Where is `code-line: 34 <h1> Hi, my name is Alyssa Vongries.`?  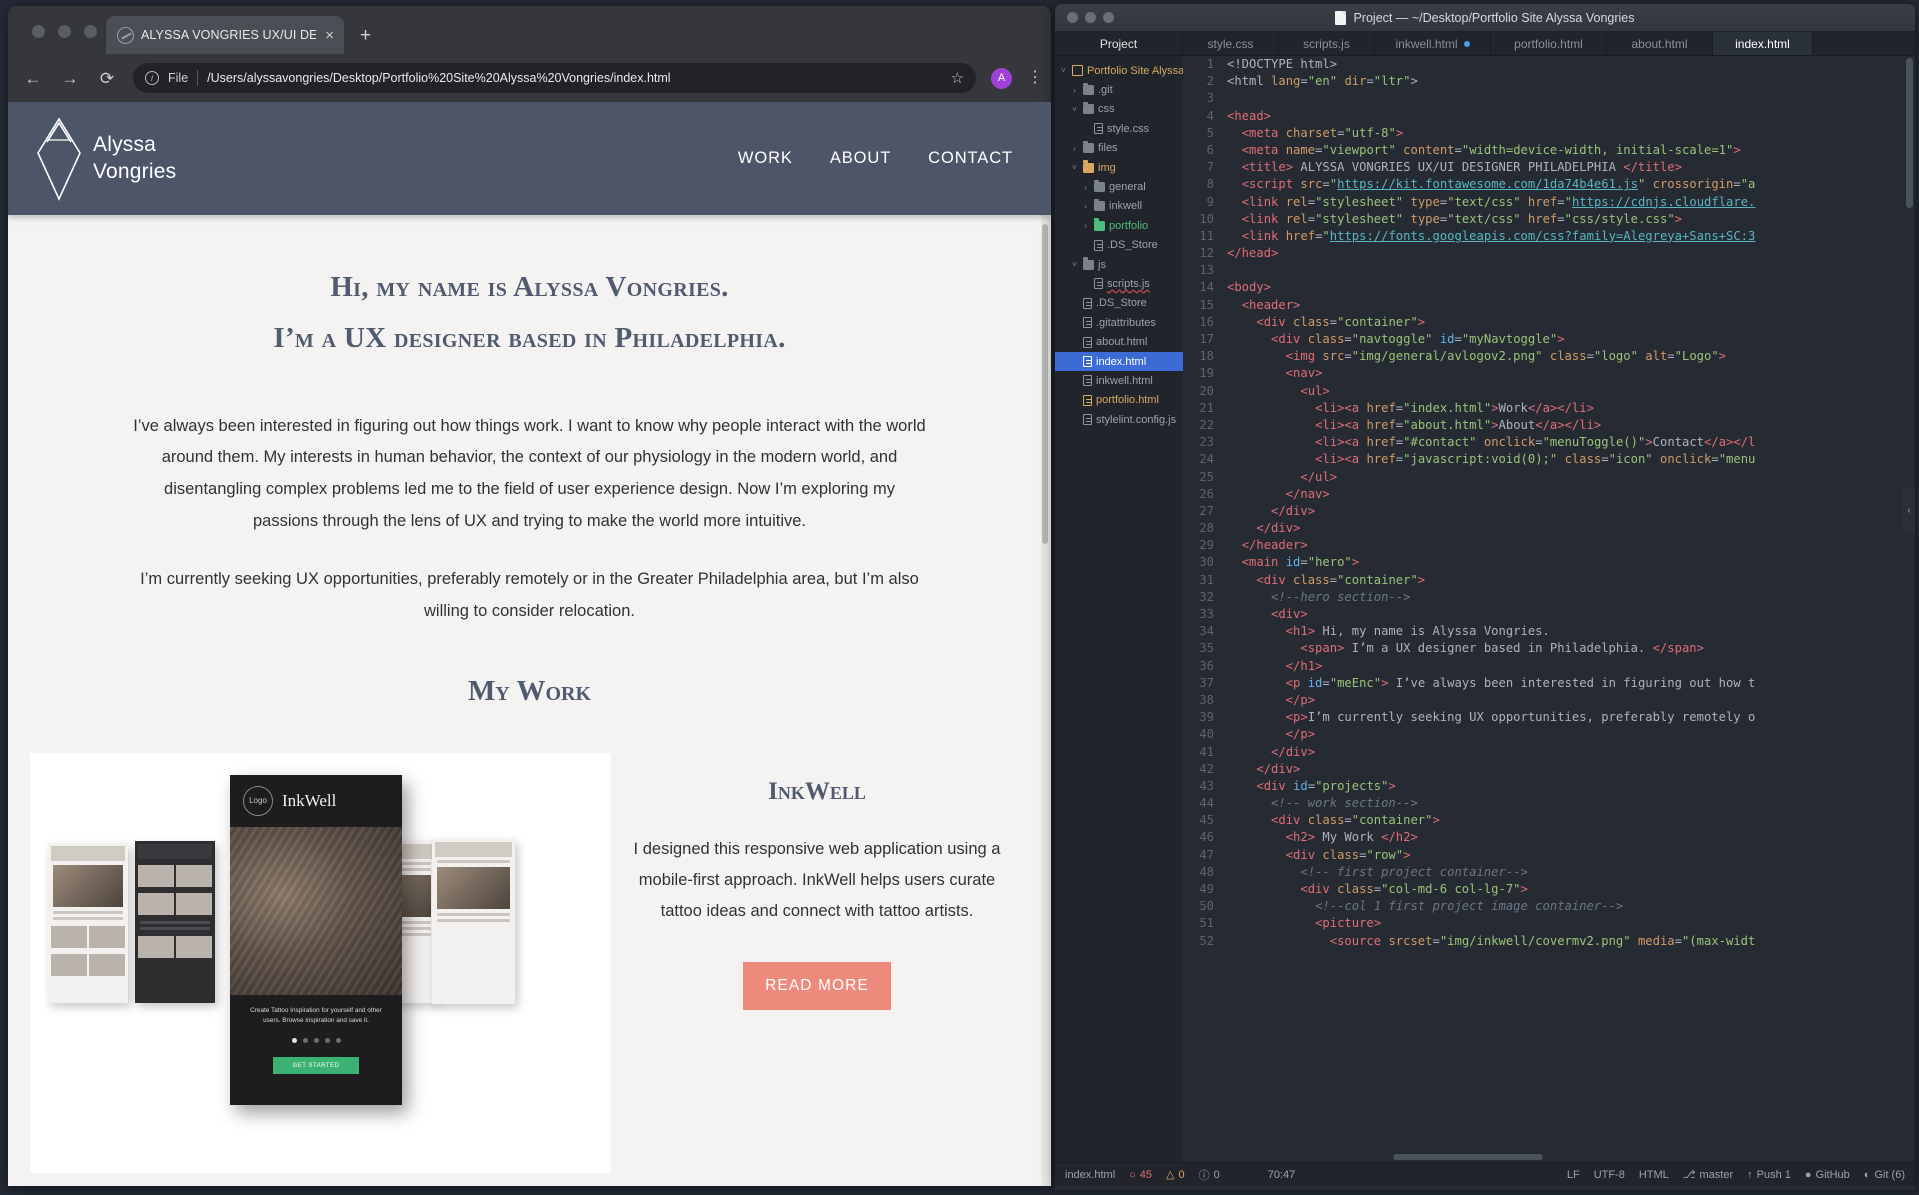 code-line: 34 <h1> Hi, my name is Alyssa Vongries. is located at coordinates (1549, 631).